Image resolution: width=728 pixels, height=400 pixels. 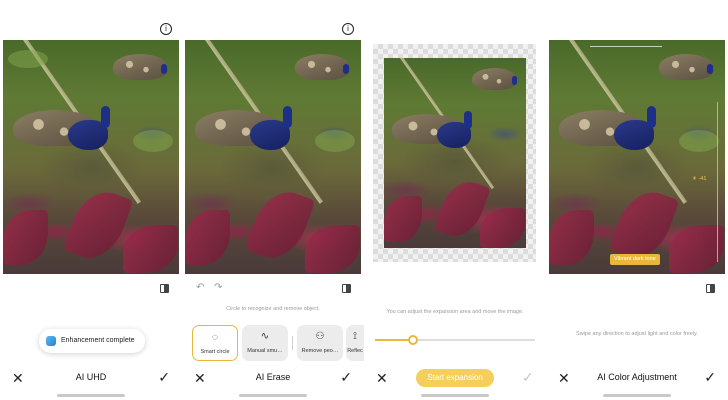 I want to click on adjust-value-text: -41, so click(x=702, y=179).